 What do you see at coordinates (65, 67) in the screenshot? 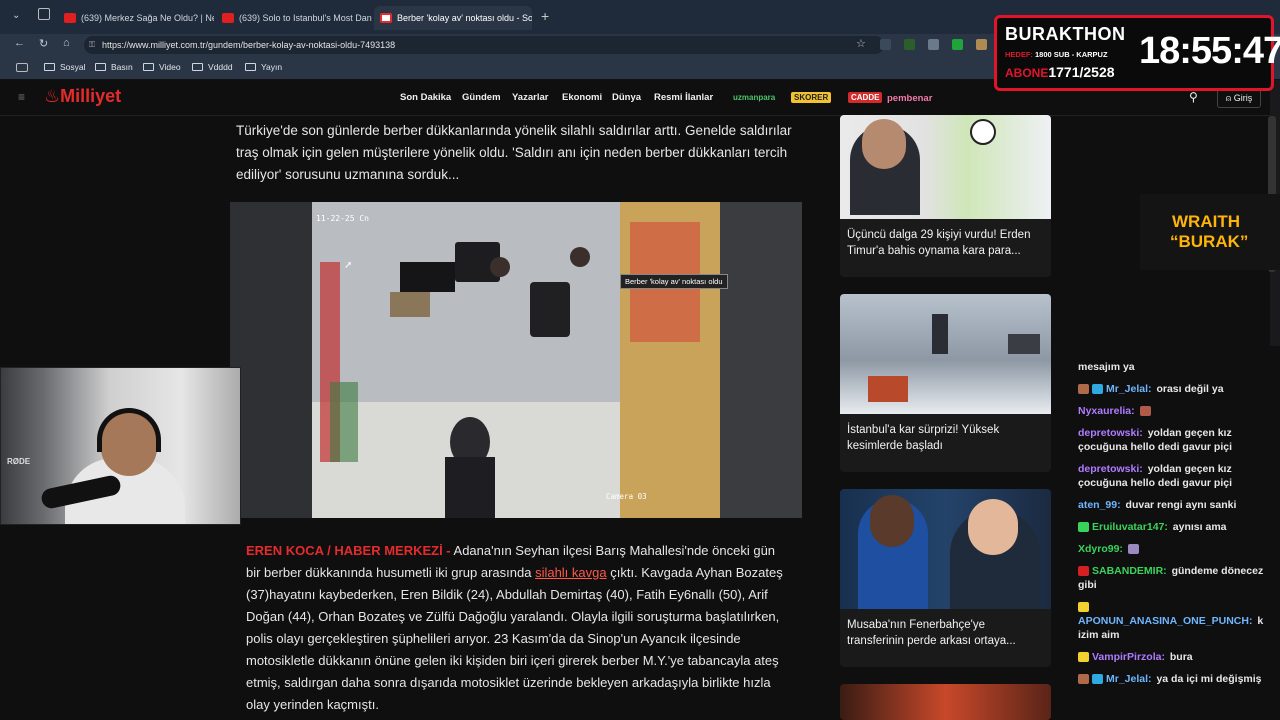
I see `bookmark-folder: Sosyal` at bounding box center [65, 67].